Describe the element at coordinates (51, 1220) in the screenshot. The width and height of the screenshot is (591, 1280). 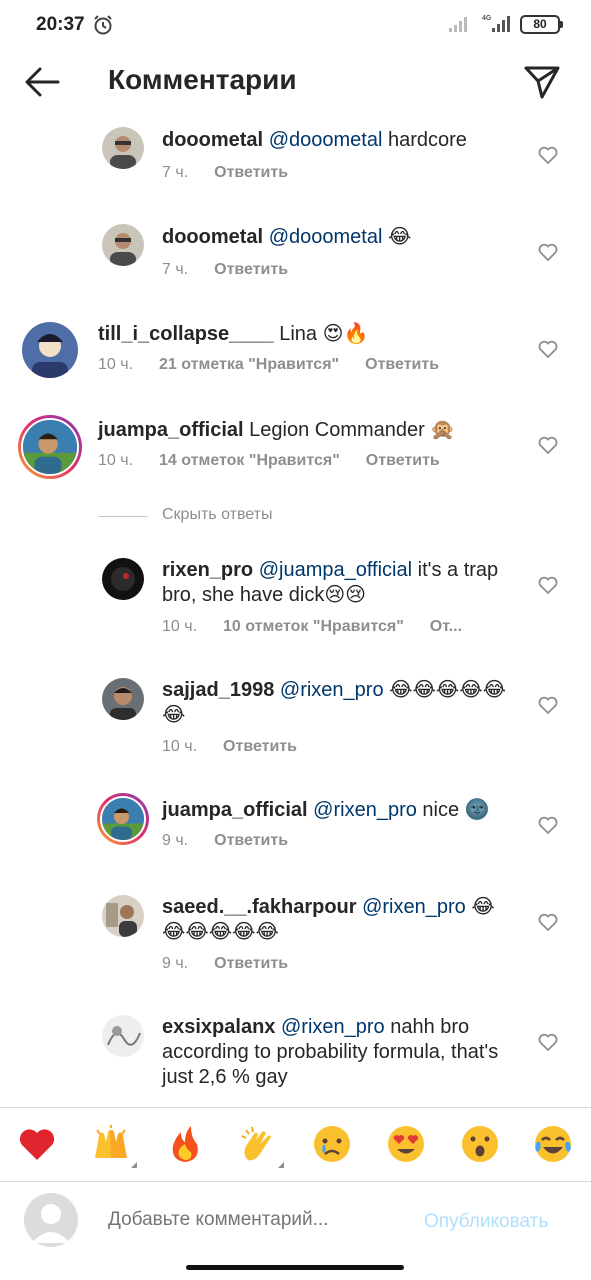
I see `my-avatar` at that location.